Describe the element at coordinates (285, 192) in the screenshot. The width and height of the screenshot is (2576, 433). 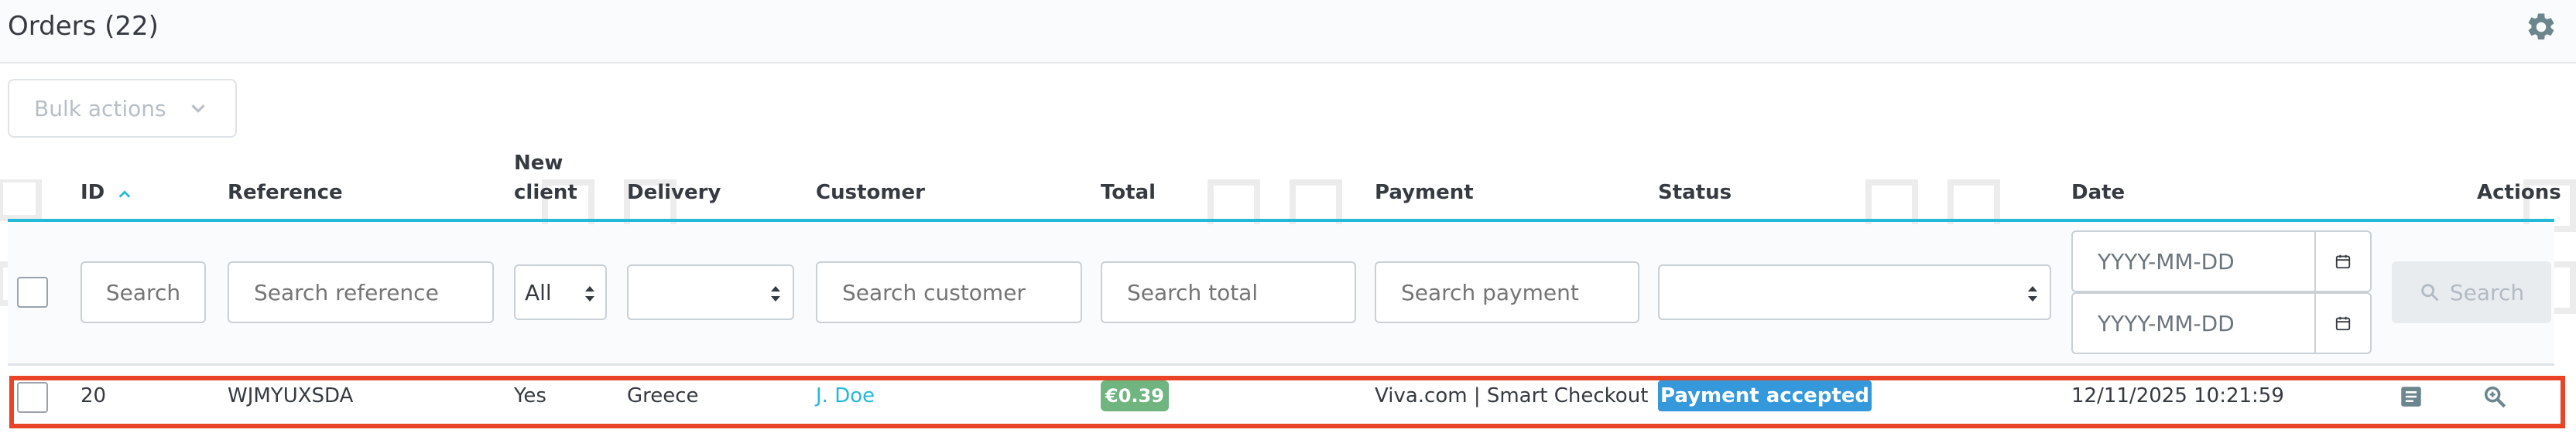
I see `column-header-reference: Reference` at that location.